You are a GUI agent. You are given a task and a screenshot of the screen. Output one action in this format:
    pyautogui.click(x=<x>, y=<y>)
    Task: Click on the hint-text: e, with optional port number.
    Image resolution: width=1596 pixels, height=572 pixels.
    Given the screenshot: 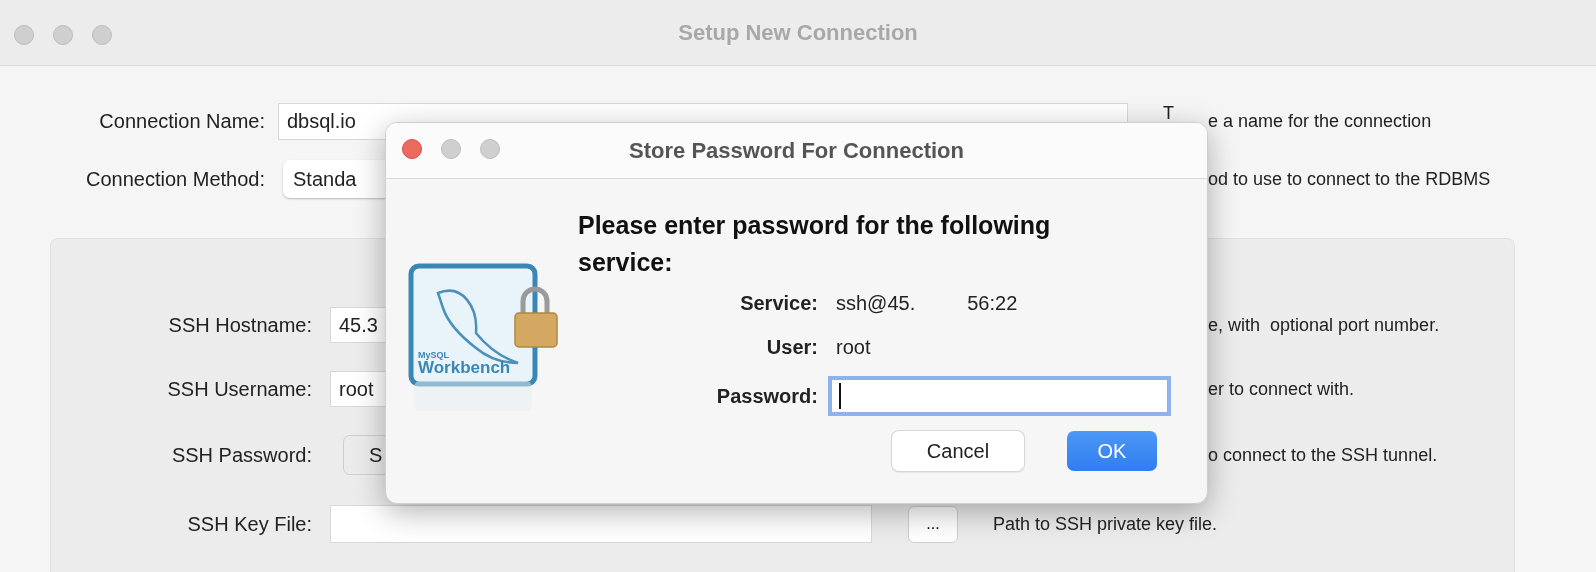 What is the action you would take?
    pyautogui.click(x=1324, y=325)
    